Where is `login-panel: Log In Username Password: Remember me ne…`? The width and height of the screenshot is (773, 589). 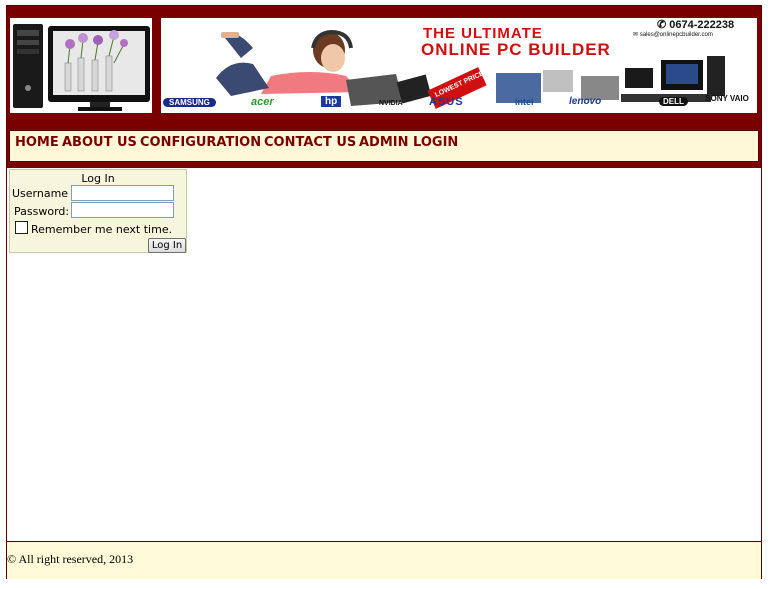
login-panel: Log In Username Password: Remember me ne… is located at coordinates (98, 211).